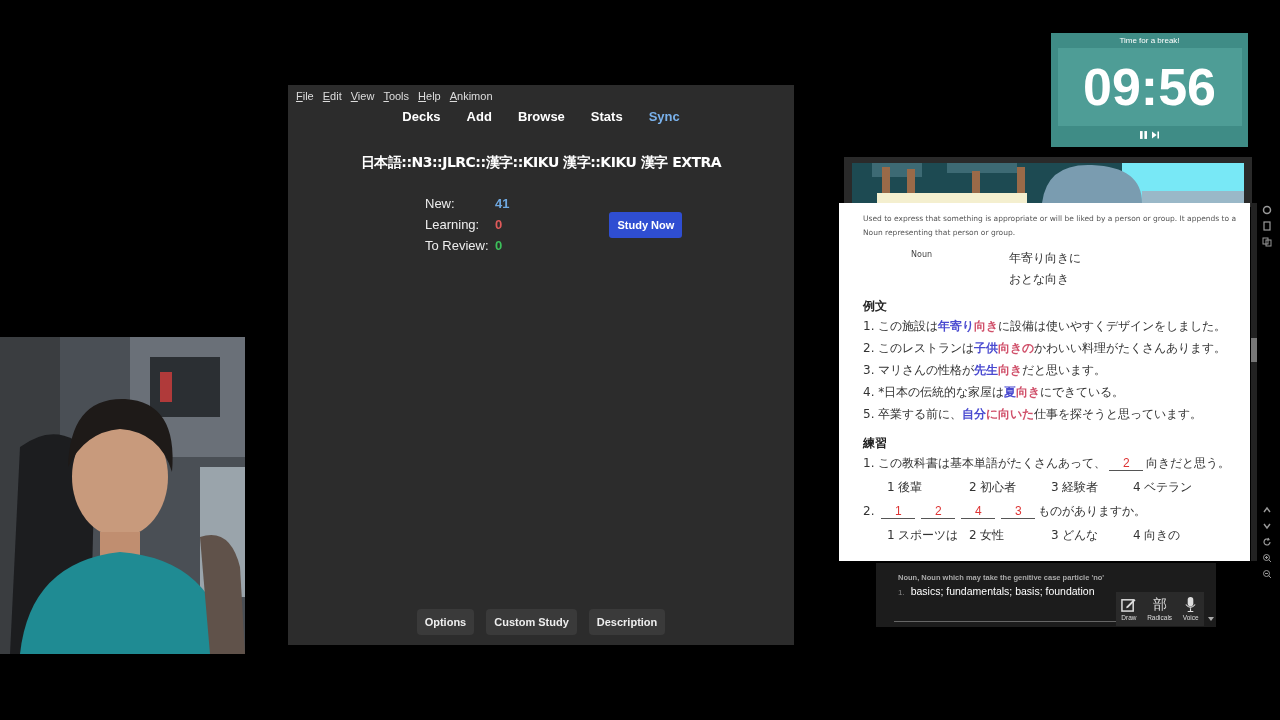  Describe the element at coordinates (332, 96) in the screenshot. I see `menu-item: Edit` at that location.